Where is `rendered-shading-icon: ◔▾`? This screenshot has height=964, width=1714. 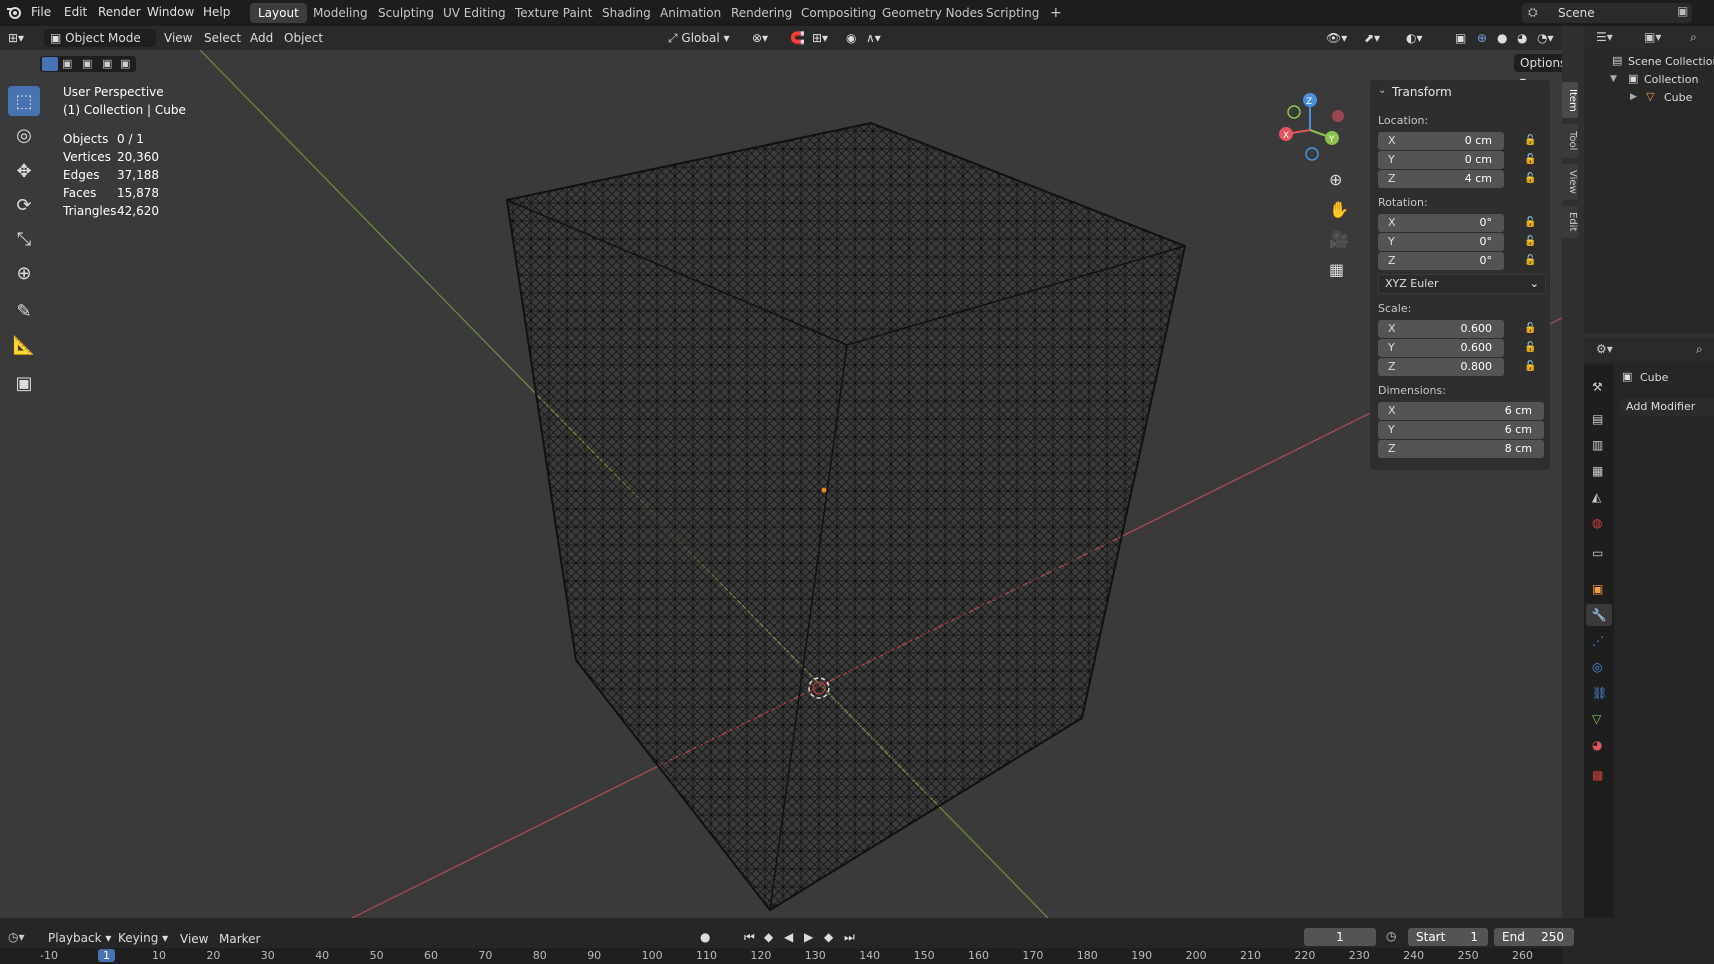 rendered-shading-icon: ◔▾ is located at coordinates (1545, 38).